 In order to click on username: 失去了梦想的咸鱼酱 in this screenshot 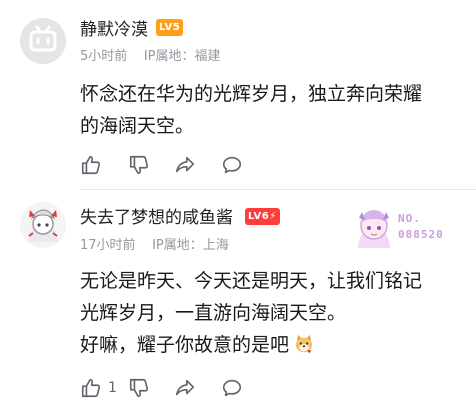, I will do `click(156, 215)`.